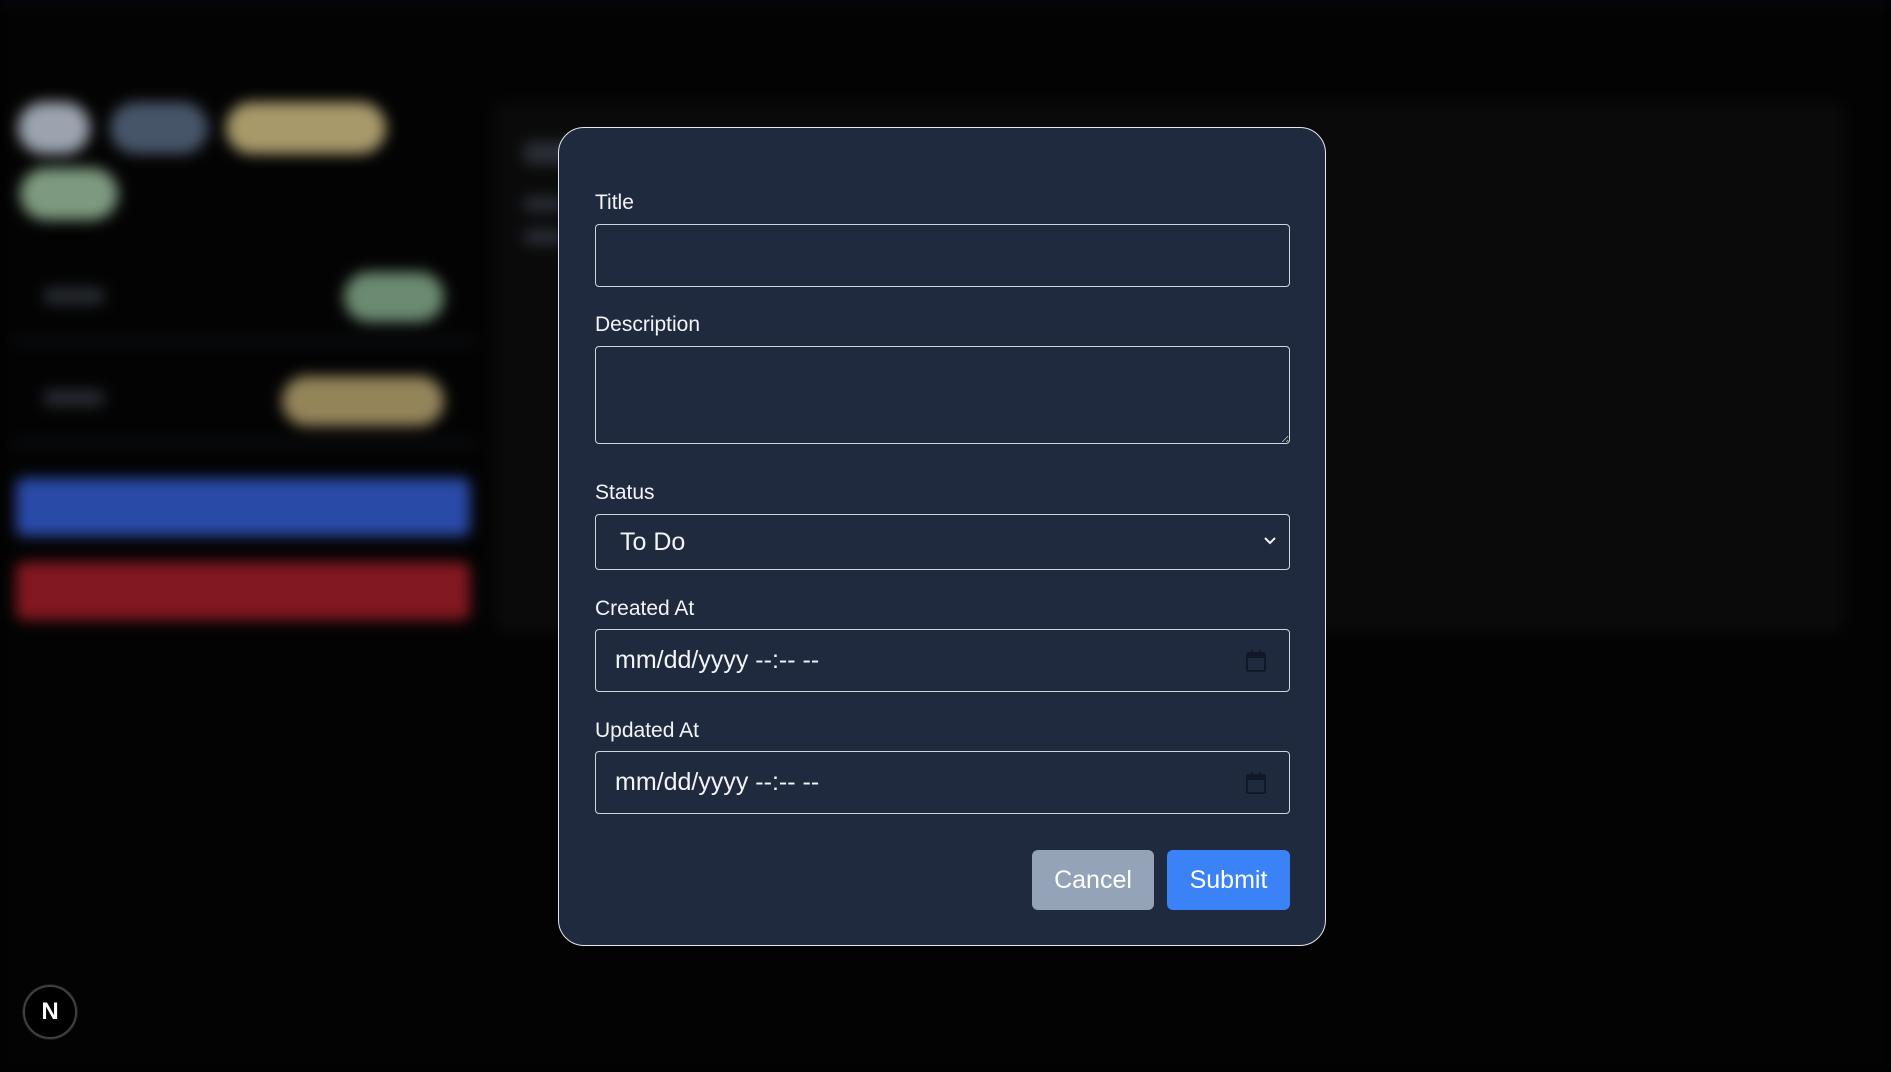 Image resolution: width=1891 pixels, height=1072 pixels. What do you see at coordinates (243, 507) in the screenshot?
I see `background-add-button` at bounding box center [243, 507].